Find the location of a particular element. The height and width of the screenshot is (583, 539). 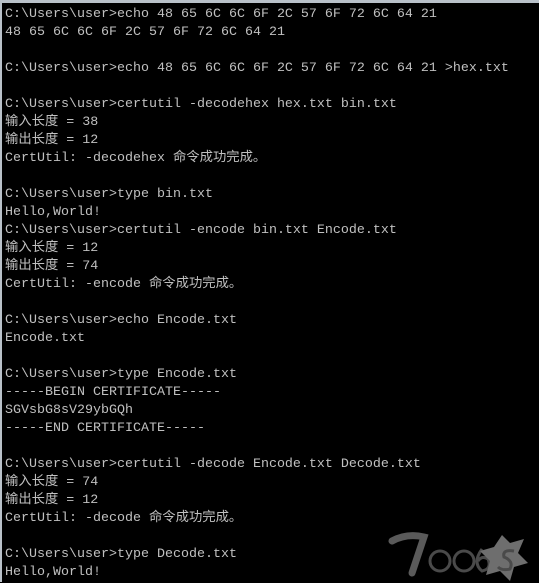

console-line: 输入长度 = 74 is located at coordinates (52, 482).